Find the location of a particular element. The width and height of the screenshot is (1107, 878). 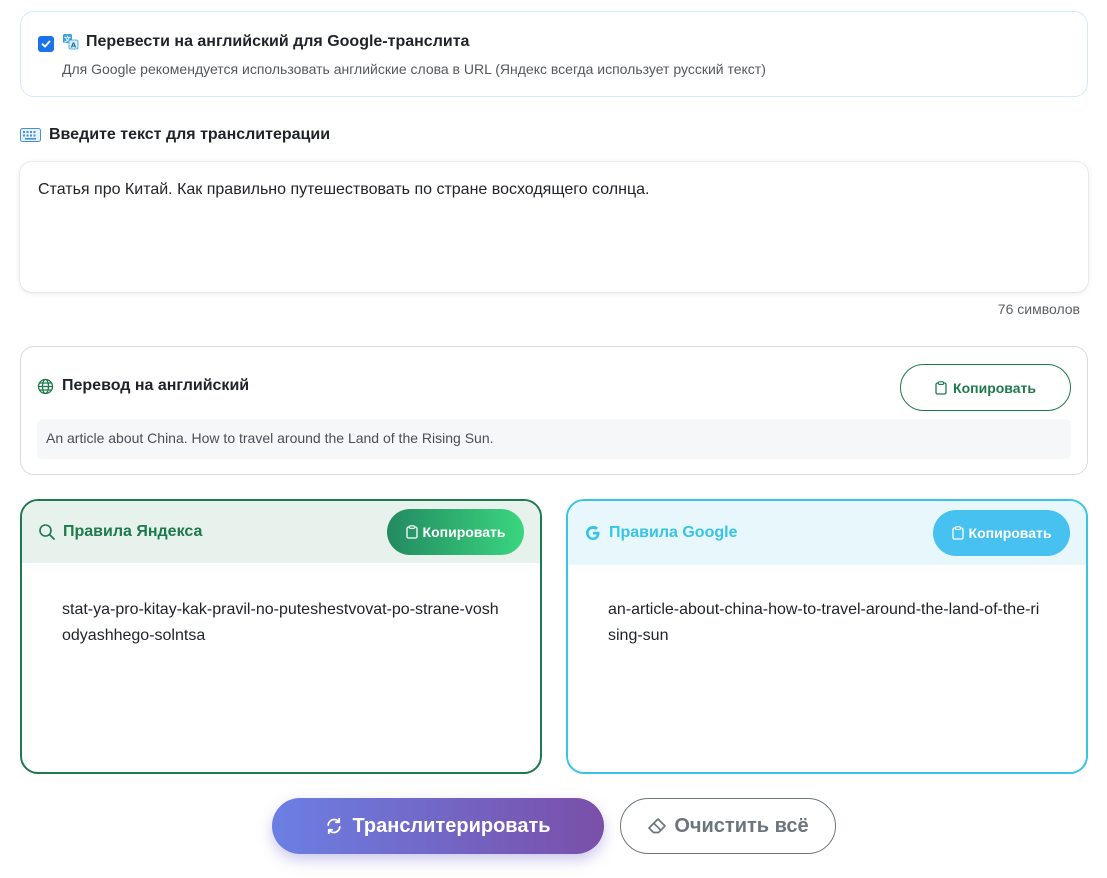

svg-text: A is located at coordinates (74, 46).